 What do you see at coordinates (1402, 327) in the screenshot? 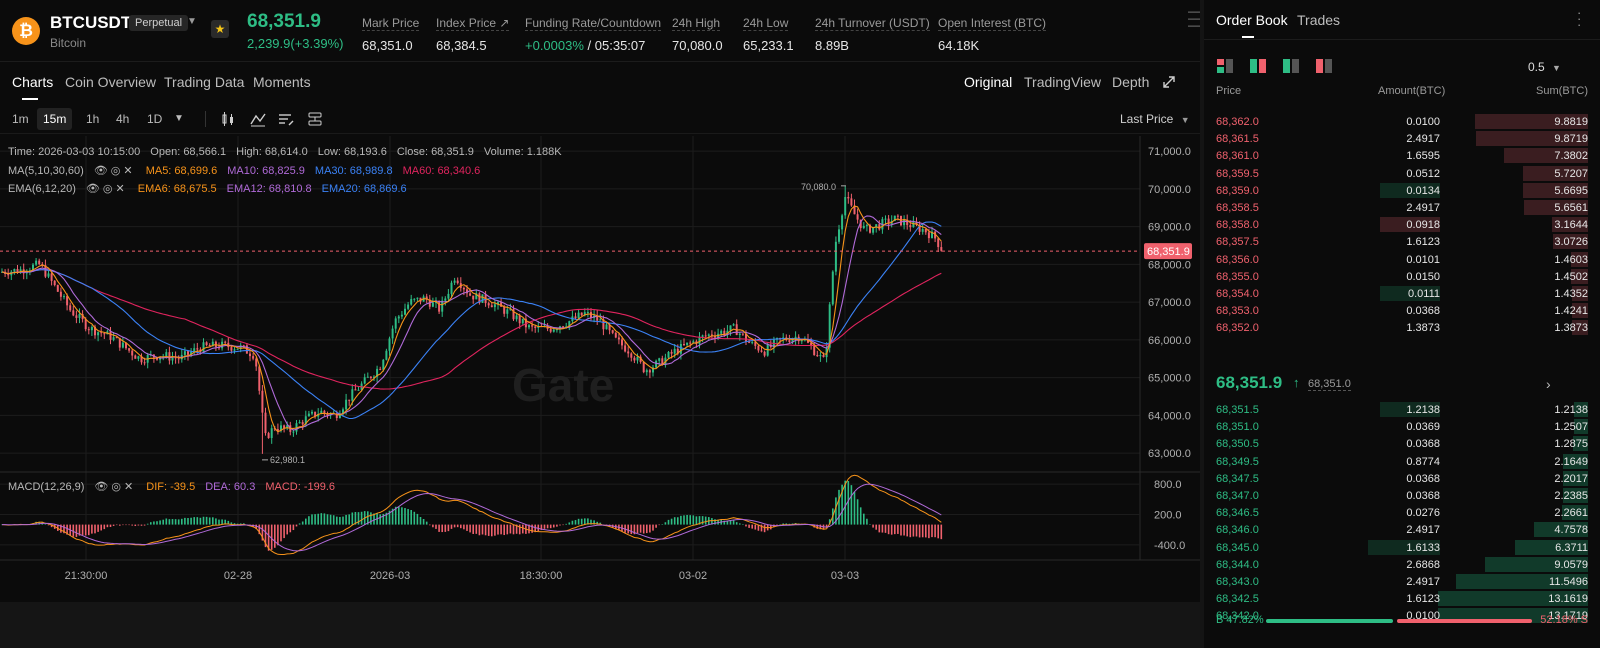
I see `ask-row: 68,352.0 1.3873 1.3873` at bounding box center [1402, 327].